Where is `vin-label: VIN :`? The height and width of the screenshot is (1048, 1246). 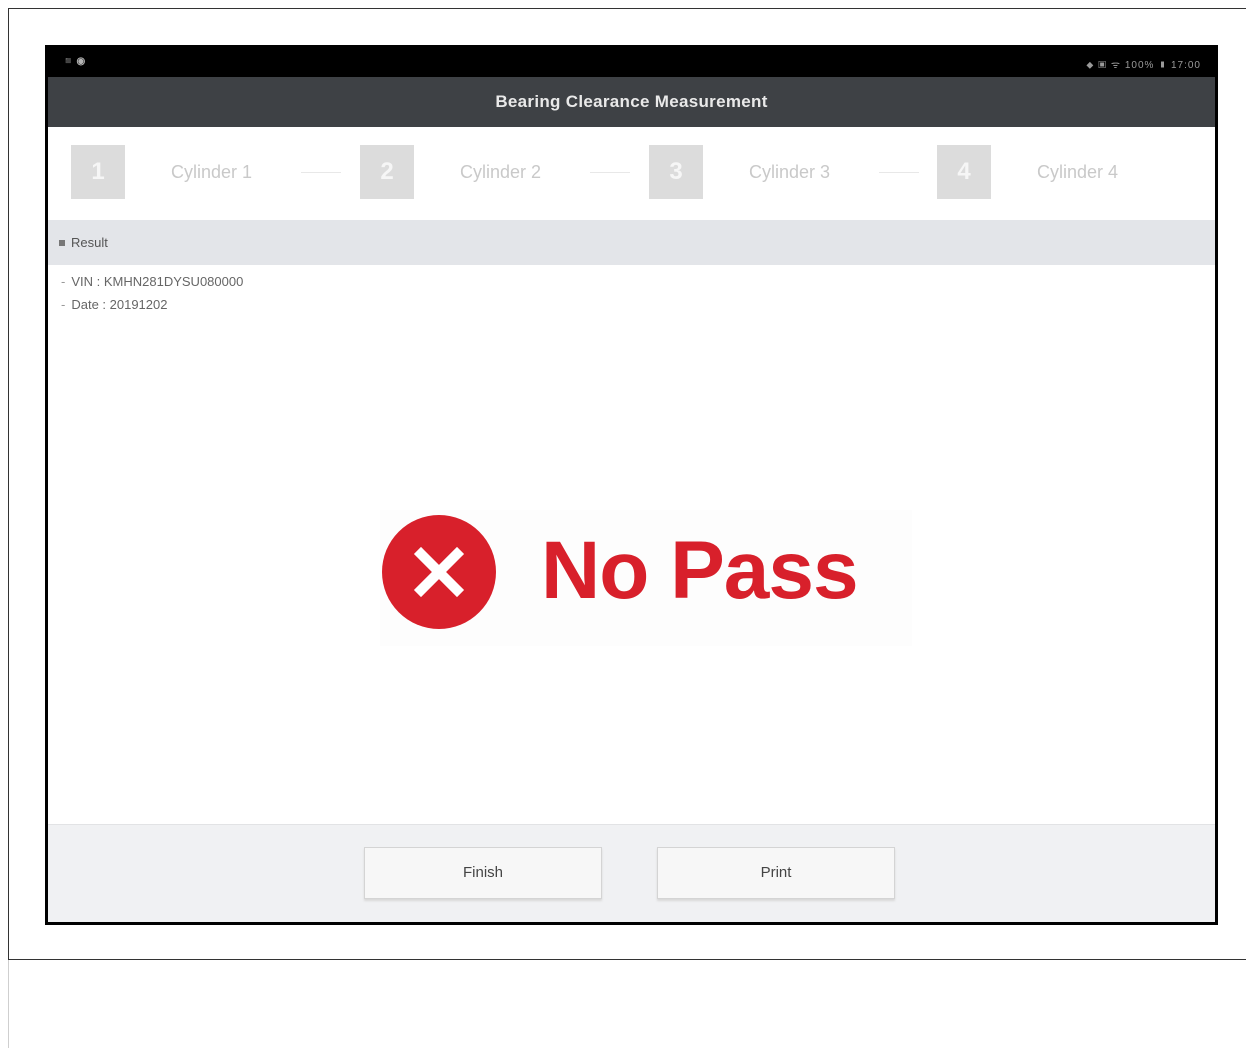 vin-label: VIN : is located at coordinates (87, 281).